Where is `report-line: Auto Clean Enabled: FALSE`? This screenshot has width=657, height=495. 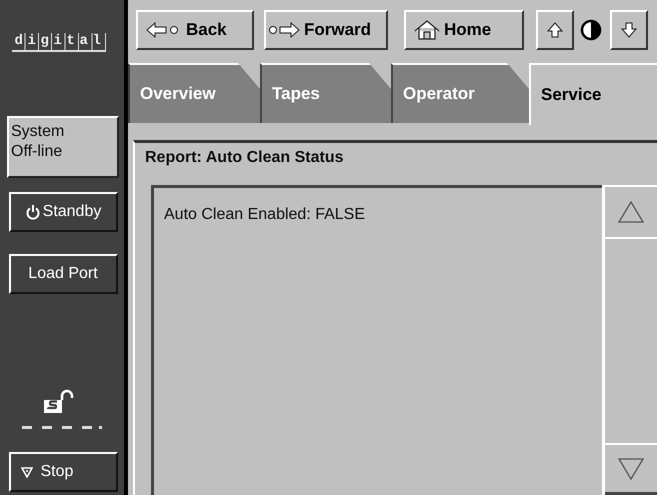
report-line: Auto Clean Enabled: FALSE is located at coordinates (265, 215).